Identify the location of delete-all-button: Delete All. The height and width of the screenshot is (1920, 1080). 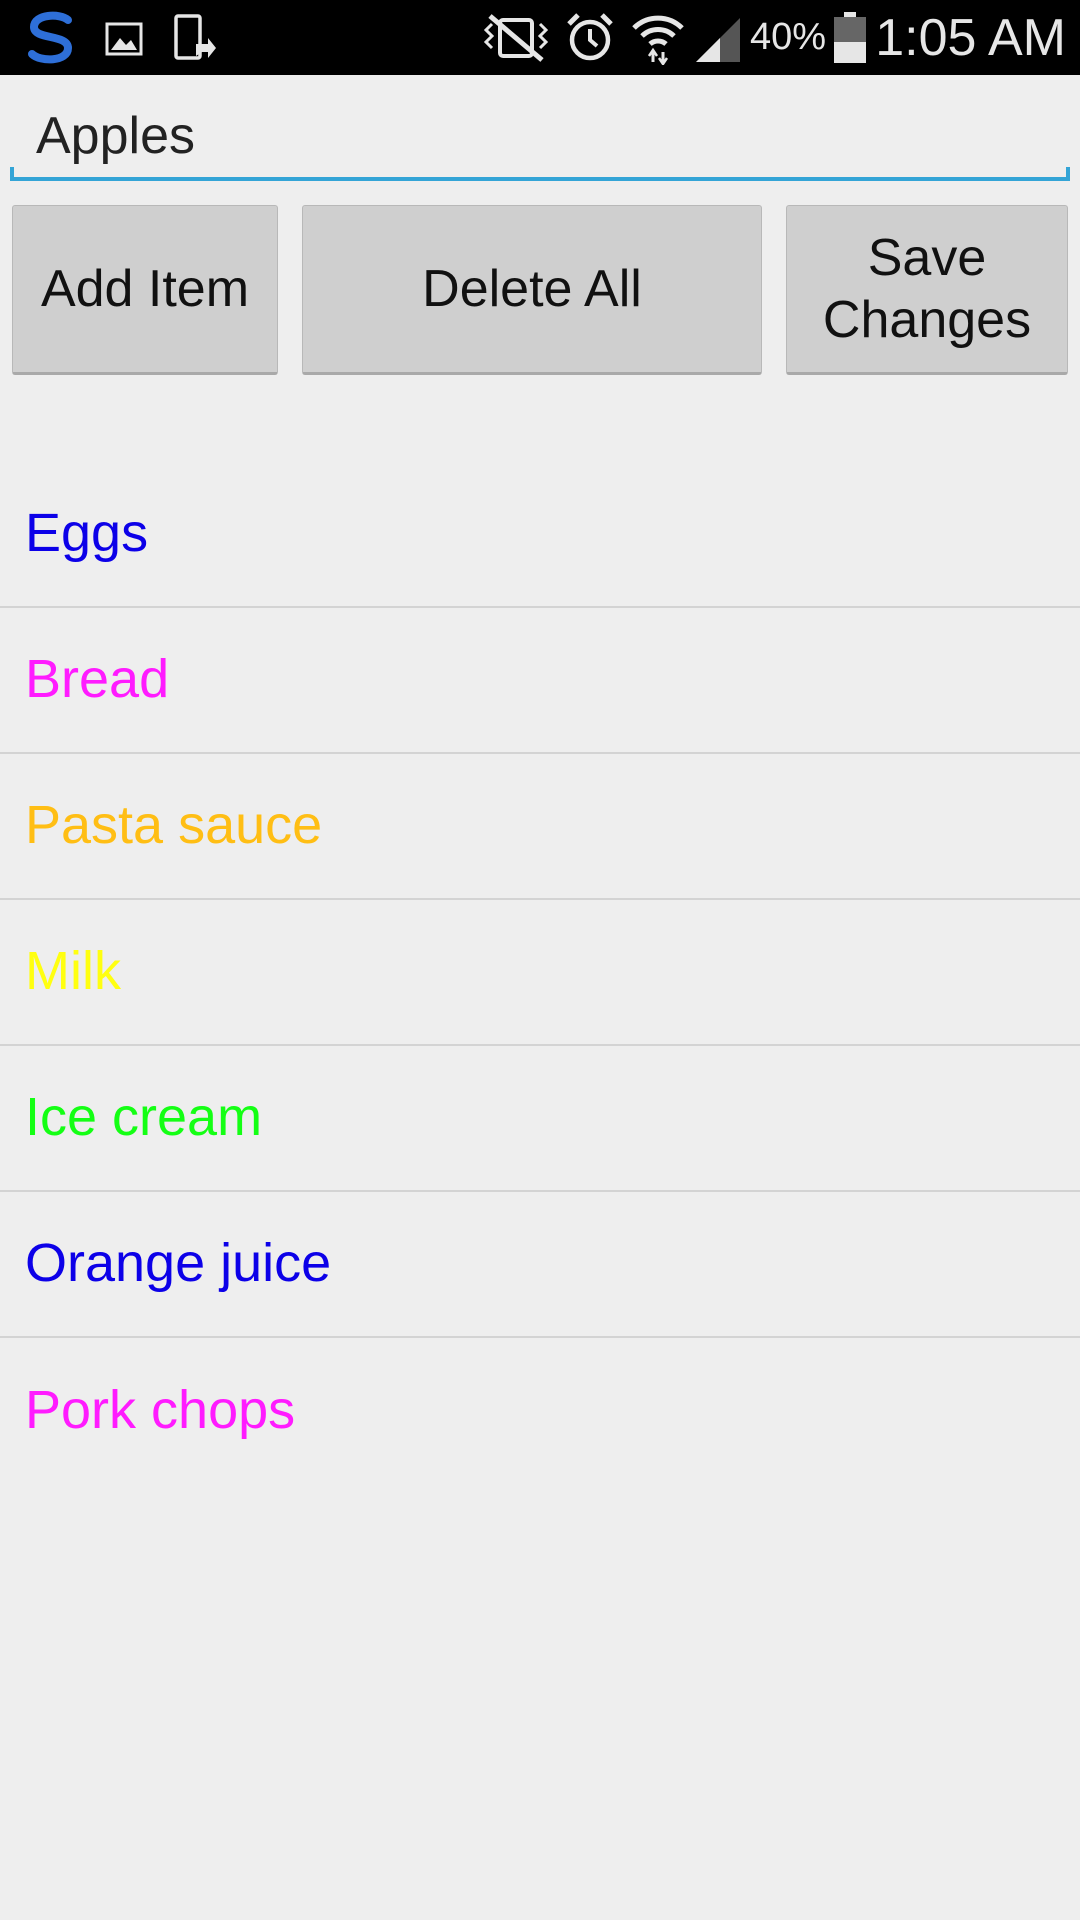
(532, 290).